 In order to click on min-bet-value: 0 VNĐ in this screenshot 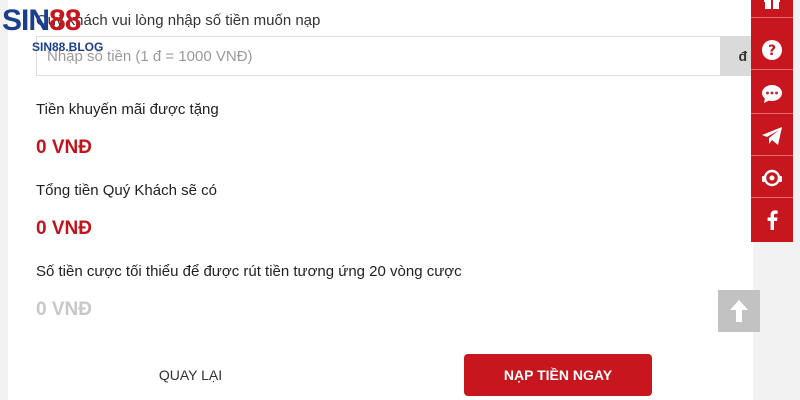, I will do `click(64, 309)`.